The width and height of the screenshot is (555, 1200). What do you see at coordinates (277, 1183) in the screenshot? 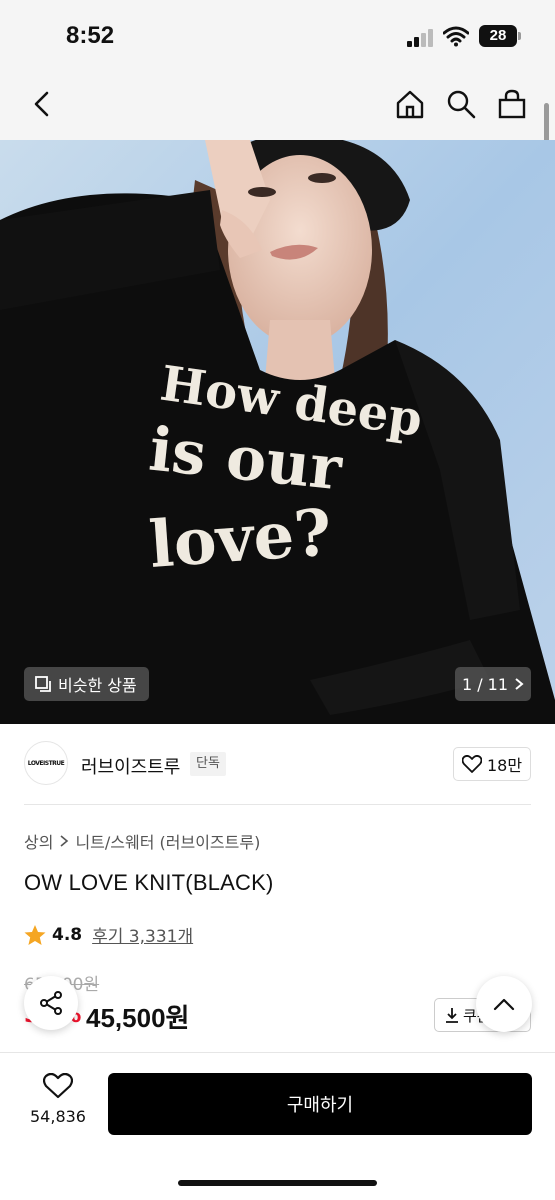
I see `home-indicator` at bounding box center [277, 1183].